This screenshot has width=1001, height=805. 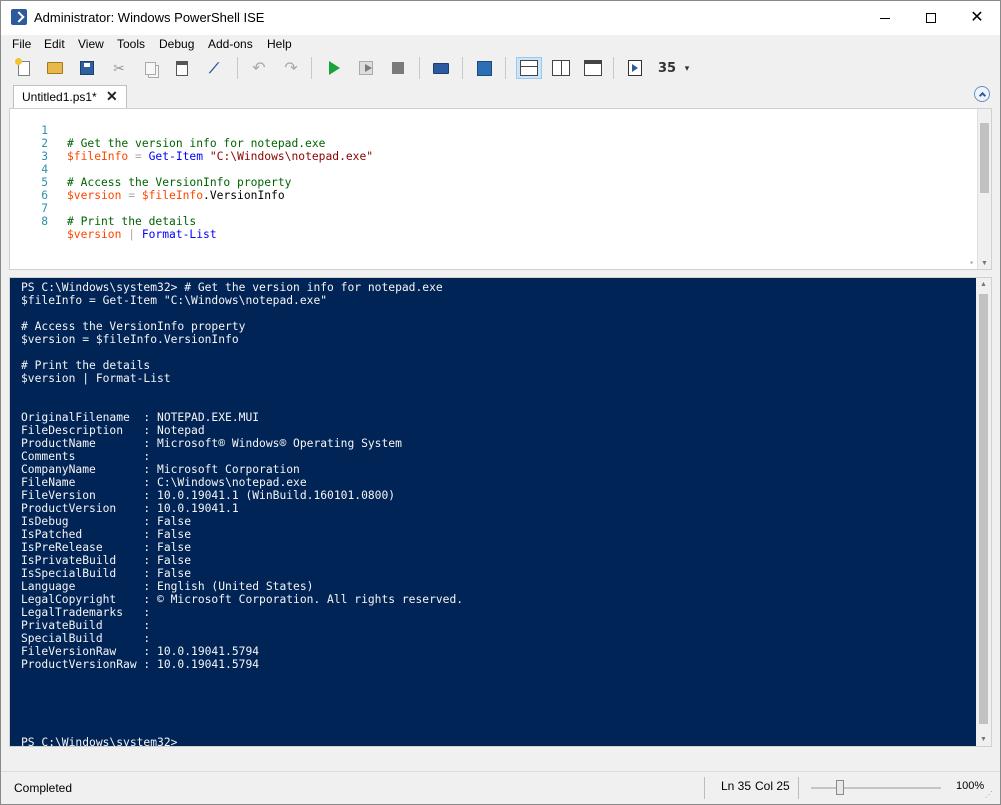 I want to click on open-button, so click(x=55, y=68).